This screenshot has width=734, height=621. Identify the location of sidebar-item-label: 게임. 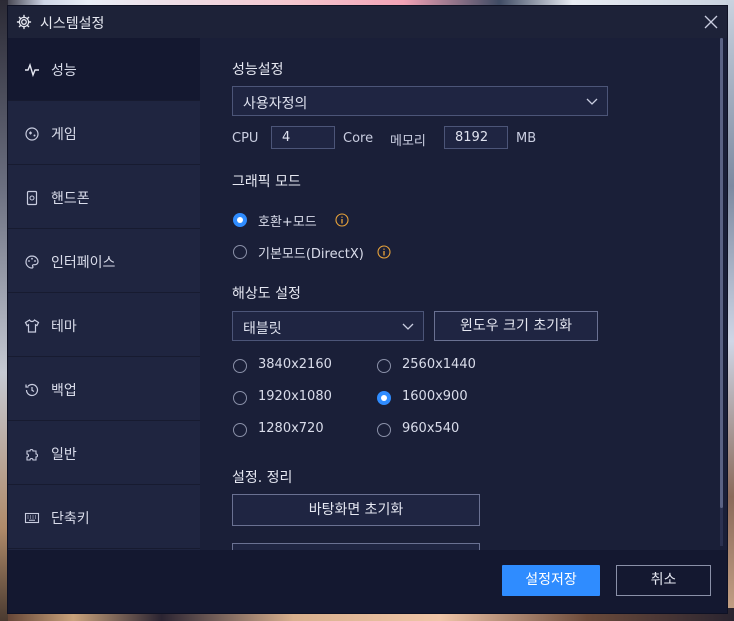
(64, 135).